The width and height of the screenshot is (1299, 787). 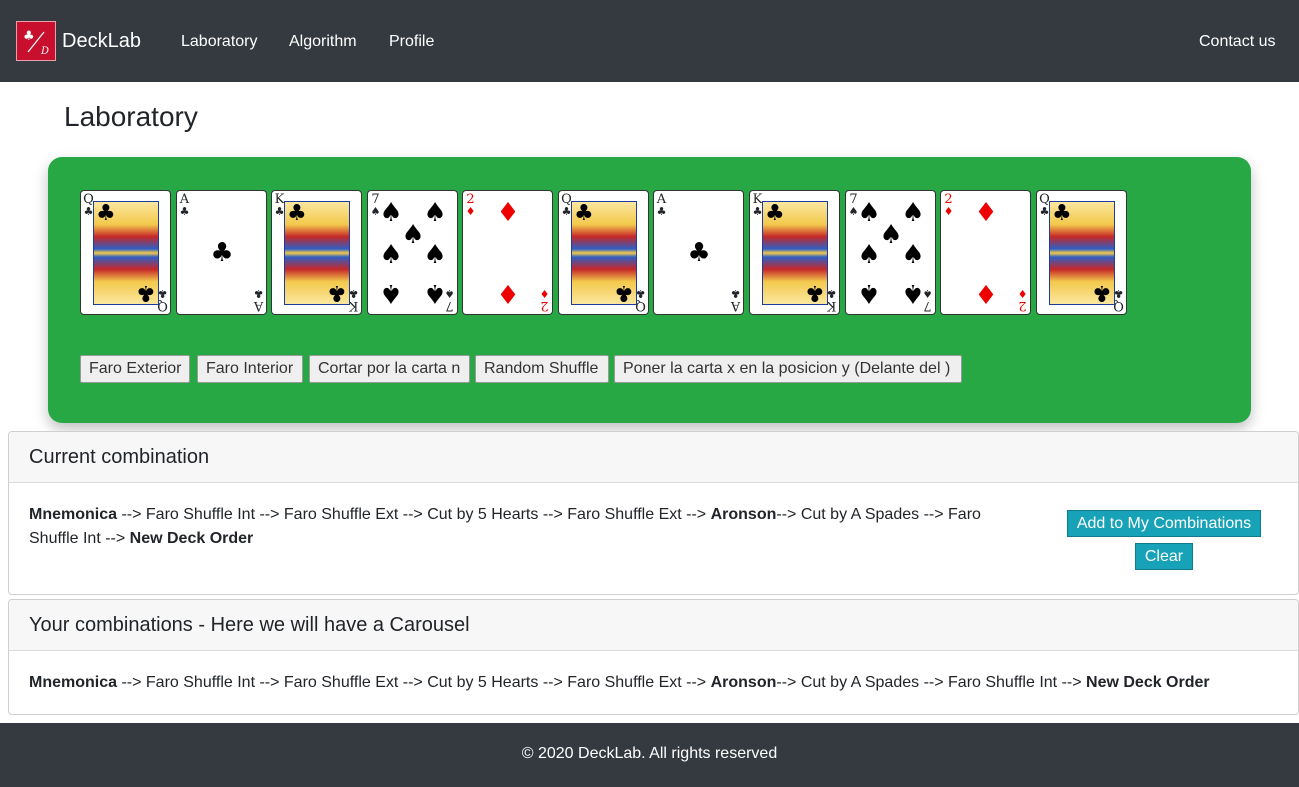 I want to click on cut-by-card-button: Cortar por la carta n, so click(x=389, y=369).